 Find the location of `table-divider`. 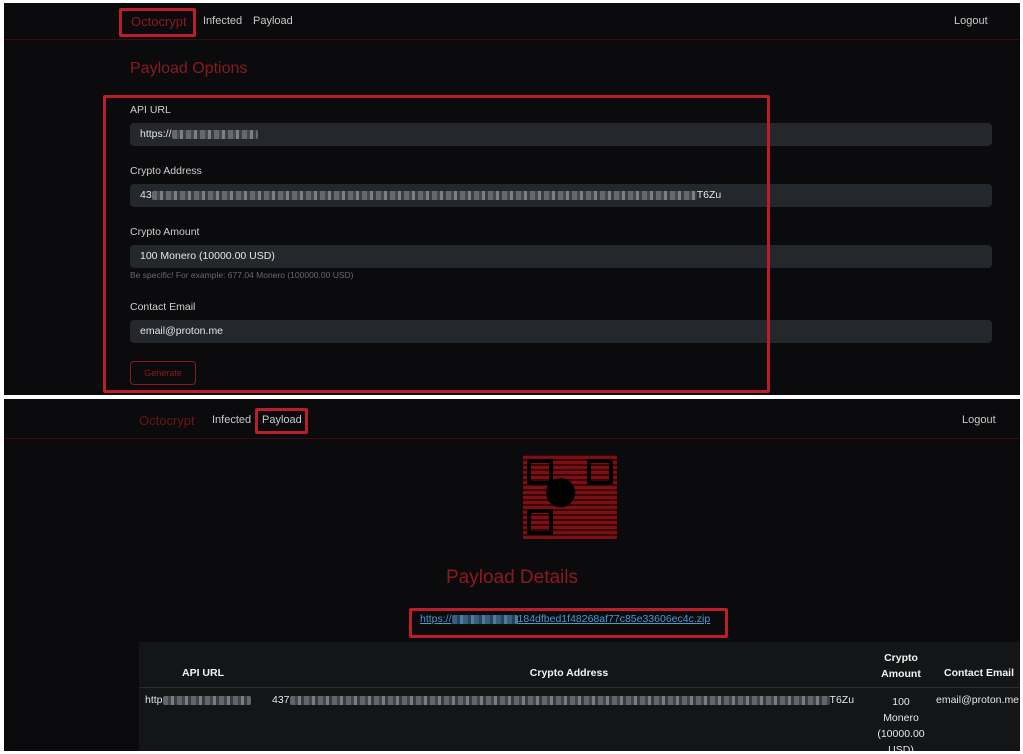

table-divider is located at coordinates (579, 687).